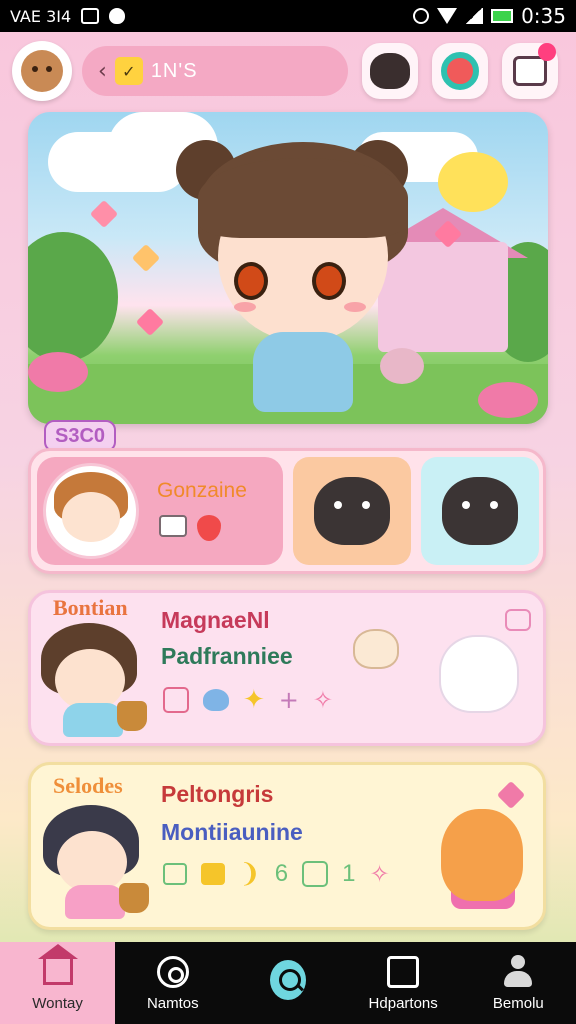 The width and height of the screenshot is (576, 1024). Describe the element at coordinates (88, 785) in the screenshot. I see `card-3-tag: Selodes` at that location.